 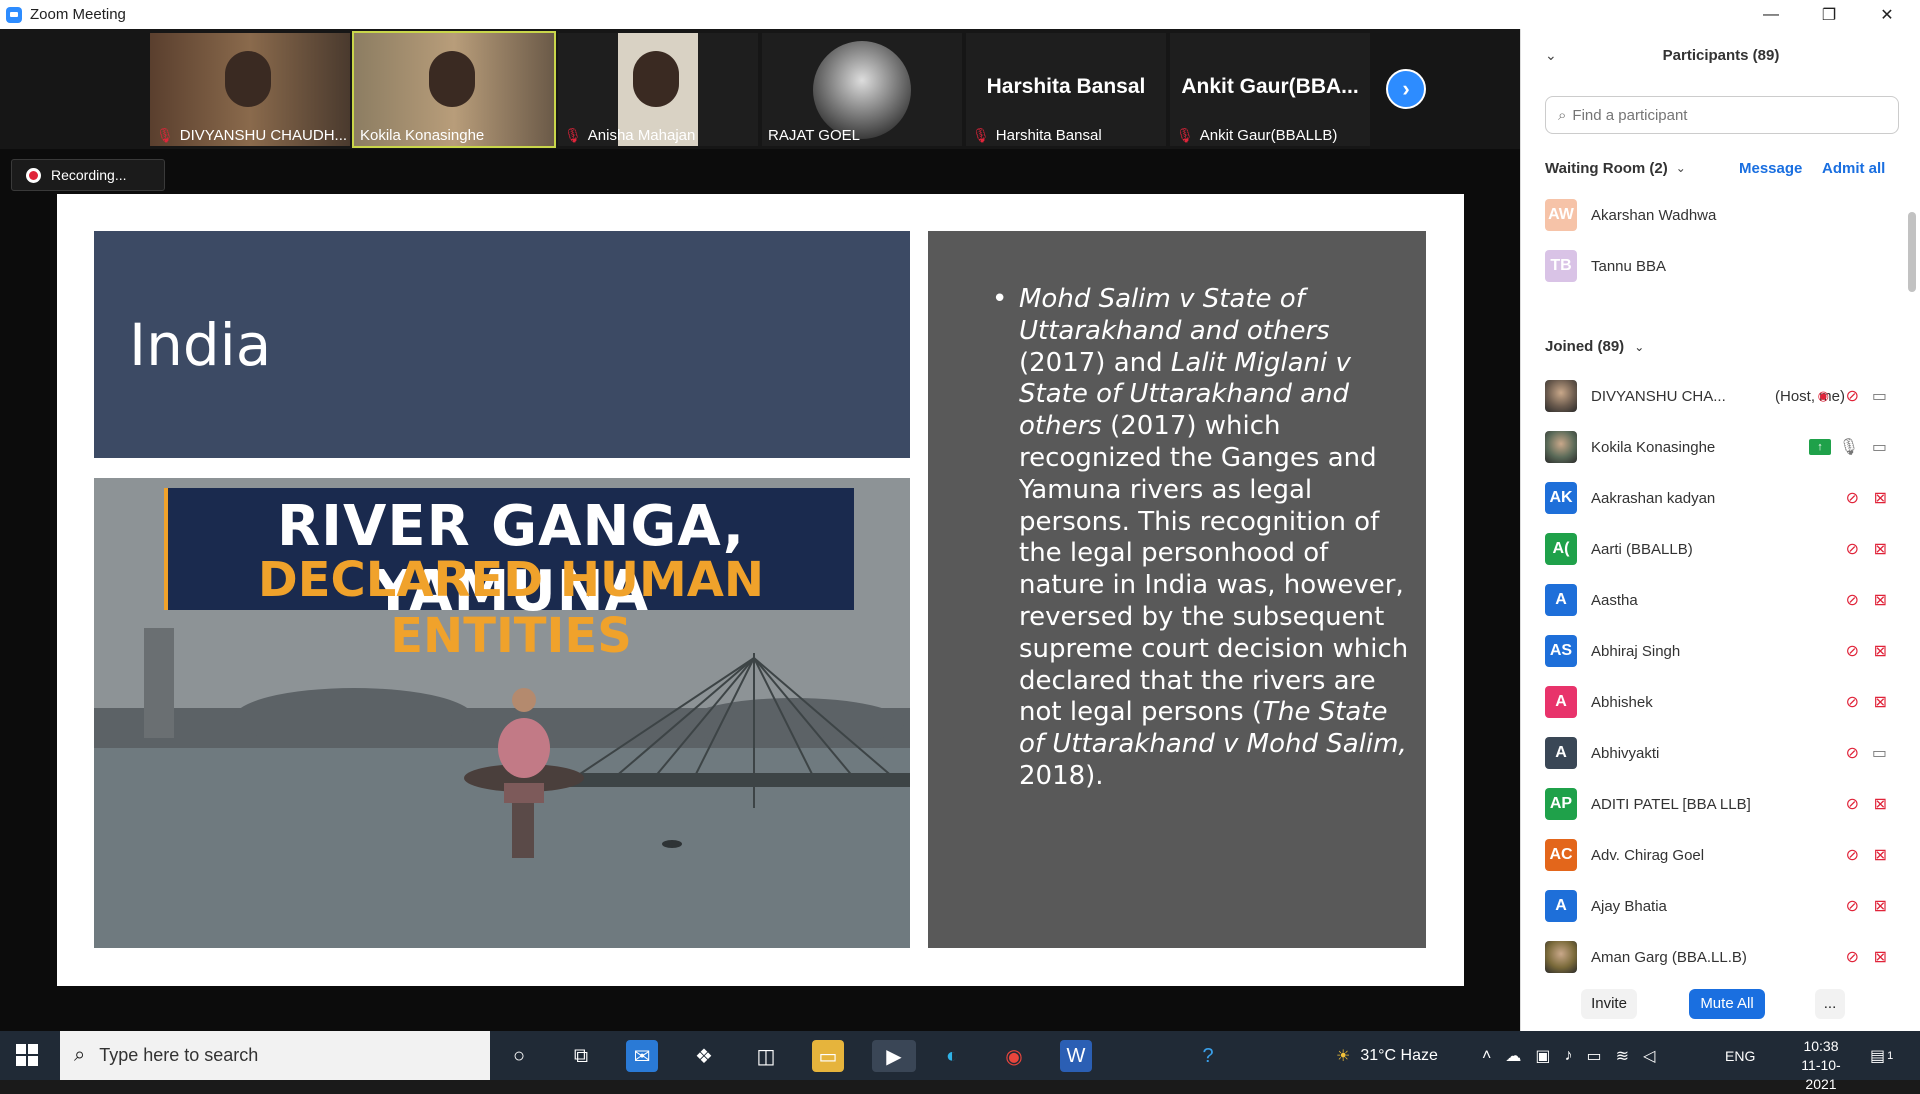 I want to click on microphone-icon: 🎙, so click(x=1849, y=447).